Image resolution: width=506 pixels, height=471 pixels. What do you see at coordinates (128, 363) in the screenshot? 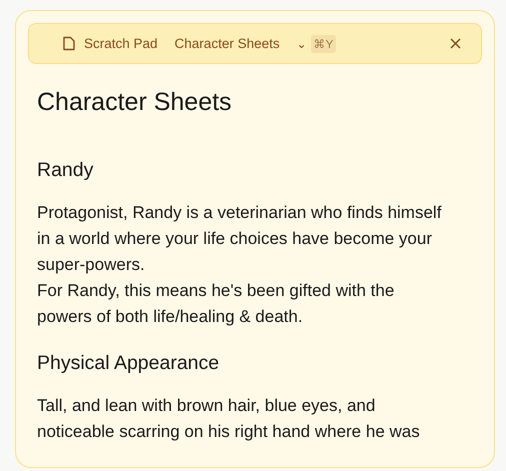
I see `section-heading: Physical Appearance` at bounding box center [128, 363].